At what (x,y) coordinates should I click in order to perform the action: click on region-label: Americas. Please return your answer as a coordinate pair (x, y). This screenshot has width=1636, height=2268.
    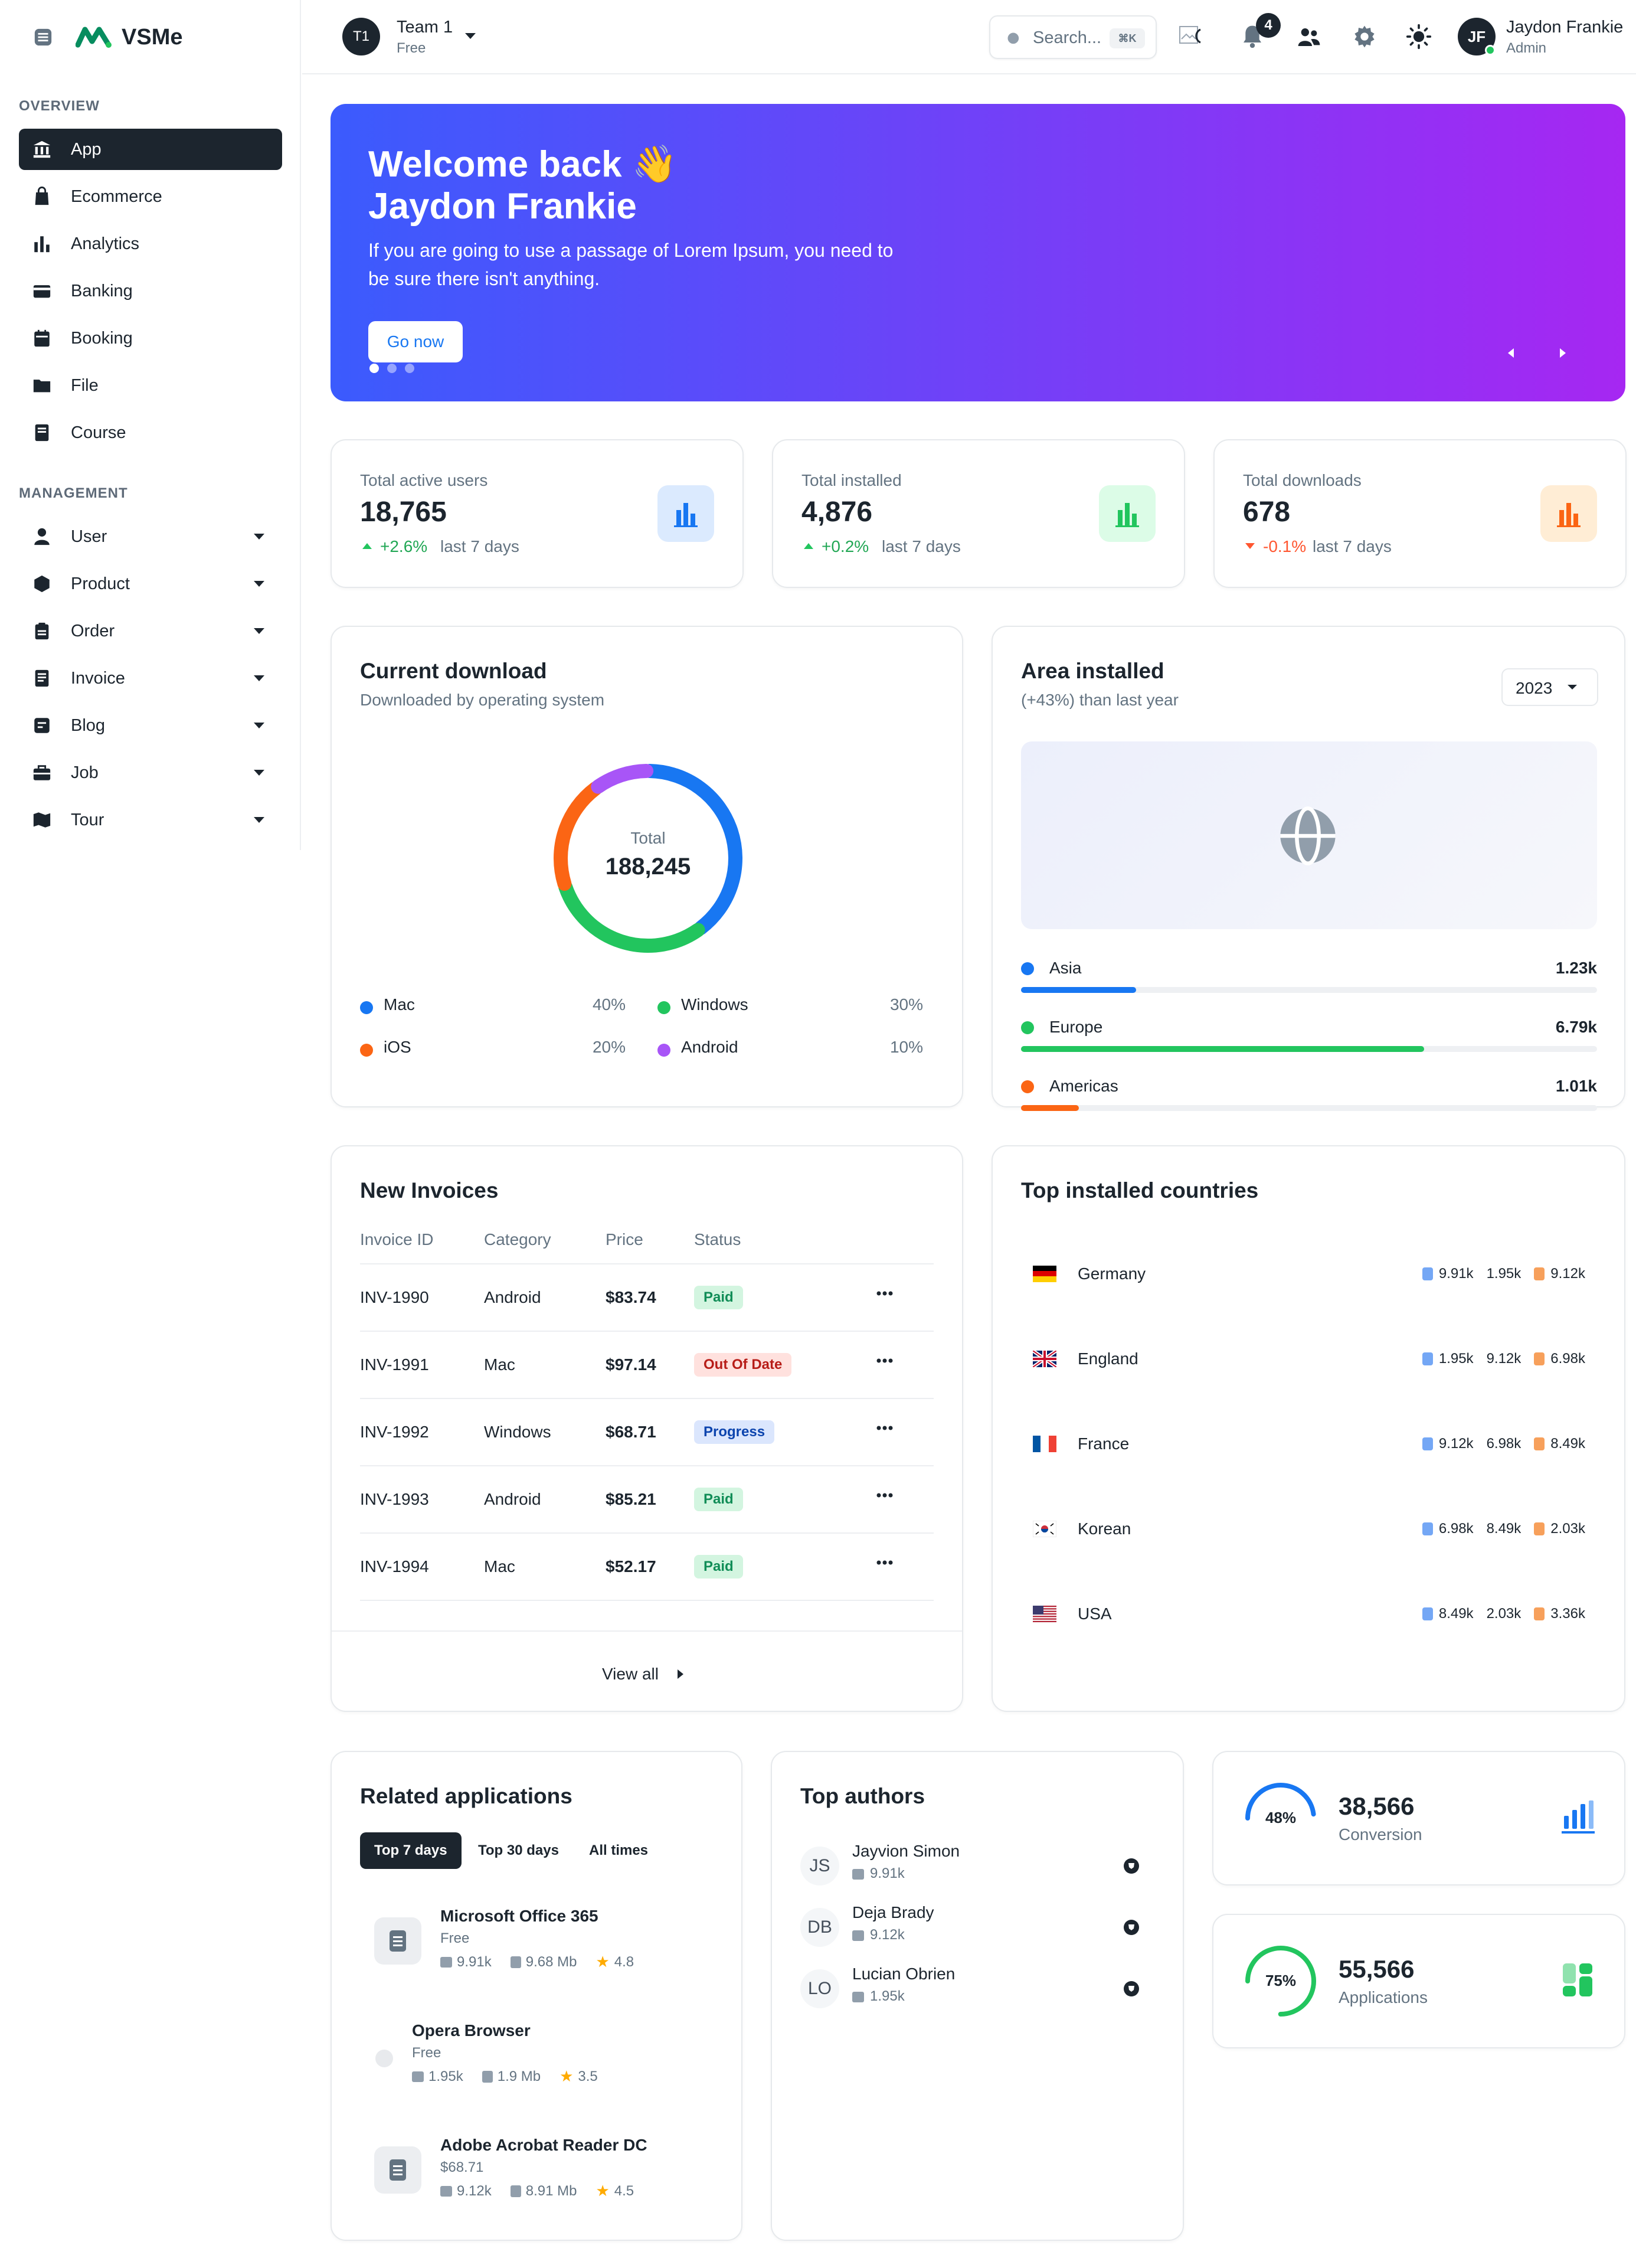
    Looking at the image, I should click on (1083, 1086).